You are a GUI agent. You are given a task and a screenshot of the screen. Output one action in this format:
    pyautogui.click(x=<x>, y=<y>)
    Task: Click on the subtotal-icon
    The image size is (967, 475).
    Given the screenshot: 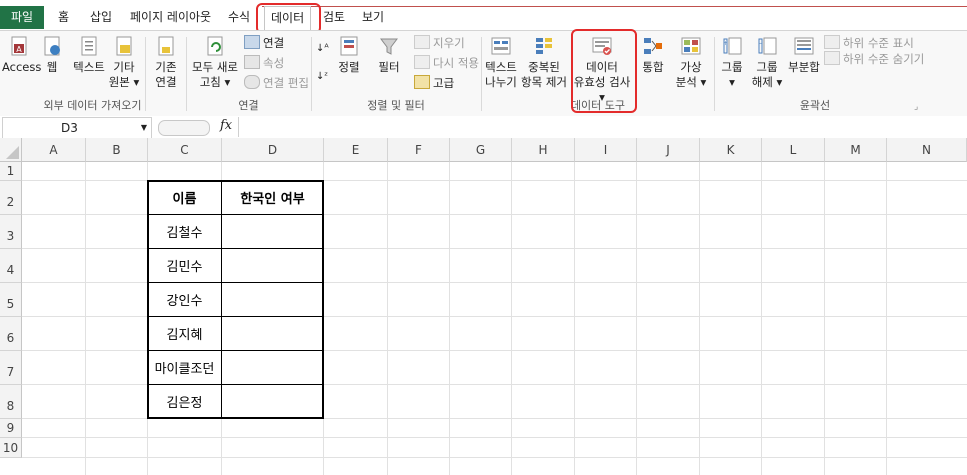 What is the action you would take?
    pyautogui.click(x=804, y=46)
    